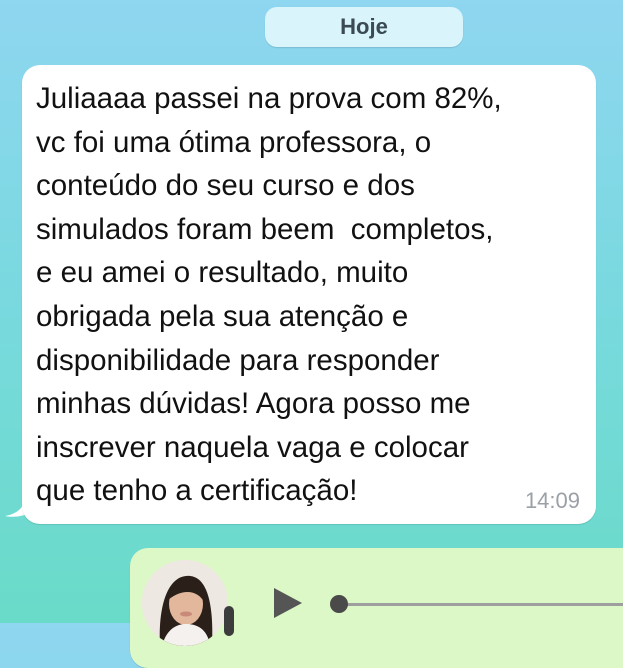 The image size is (623, 668). What do you see at coordinates (484, 604) in the screenshot?
I see `audio-progress-track` at bounding box center [484, 604].